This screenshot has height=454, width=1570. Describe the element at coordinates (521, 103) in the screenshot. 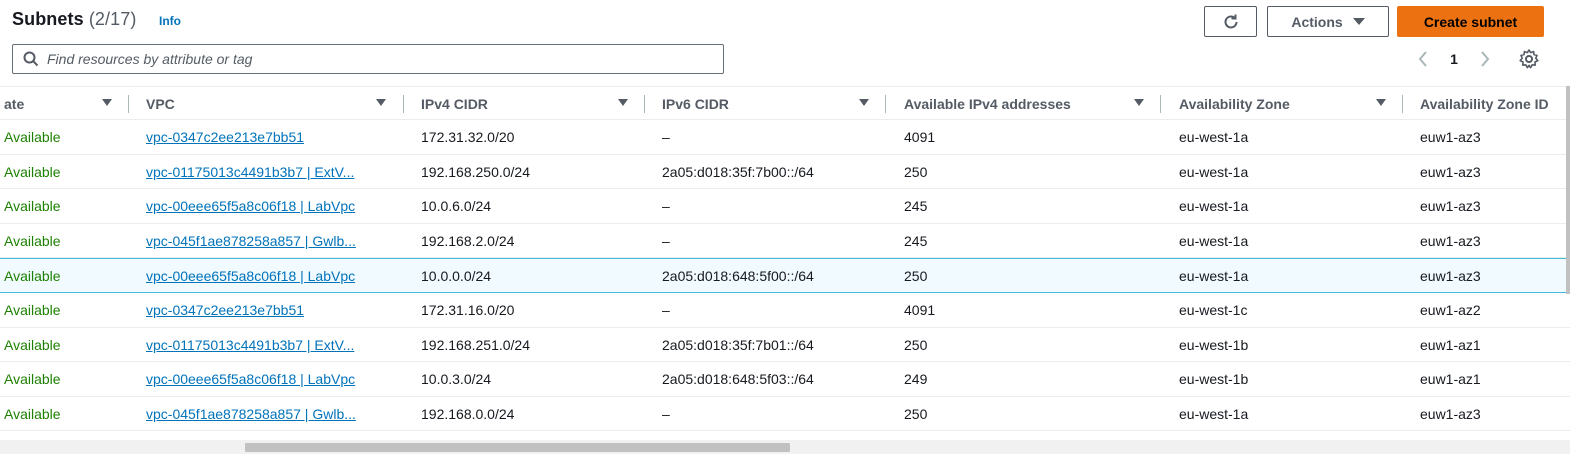

I see `column-header-ipv4-cidr: IPv4 CIDR` at that location.